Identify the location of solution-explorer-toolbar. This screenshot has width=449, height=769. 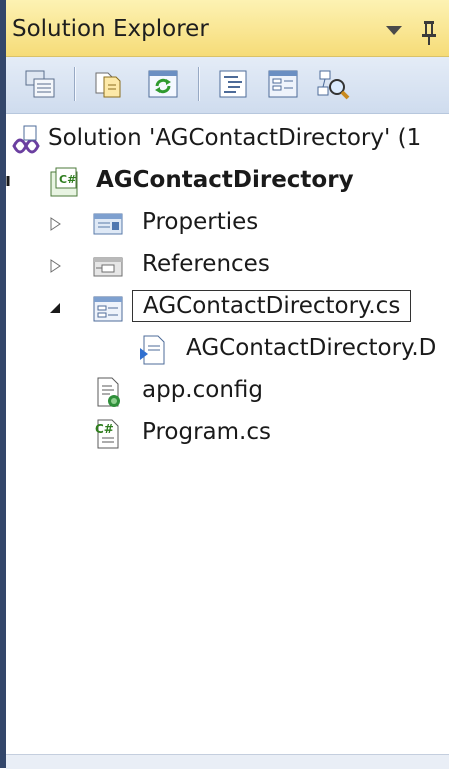
(227, 85).